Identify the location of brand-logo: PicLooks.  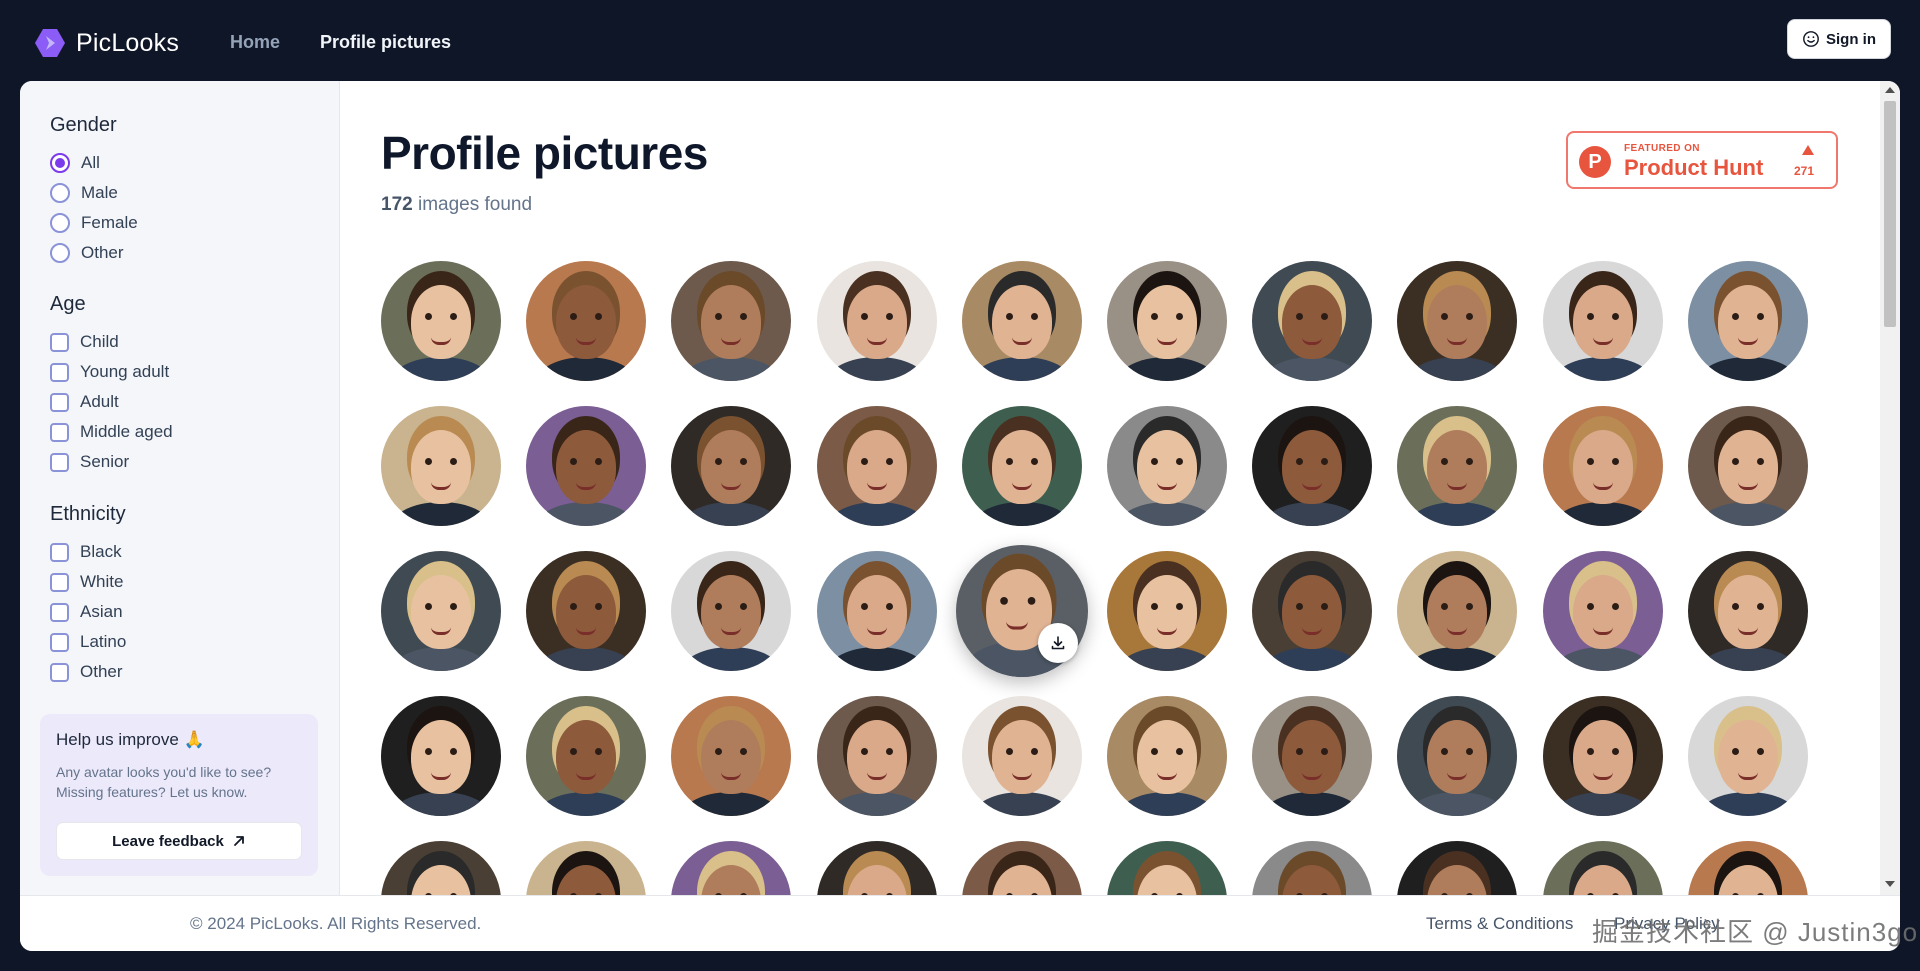
(106, 43).